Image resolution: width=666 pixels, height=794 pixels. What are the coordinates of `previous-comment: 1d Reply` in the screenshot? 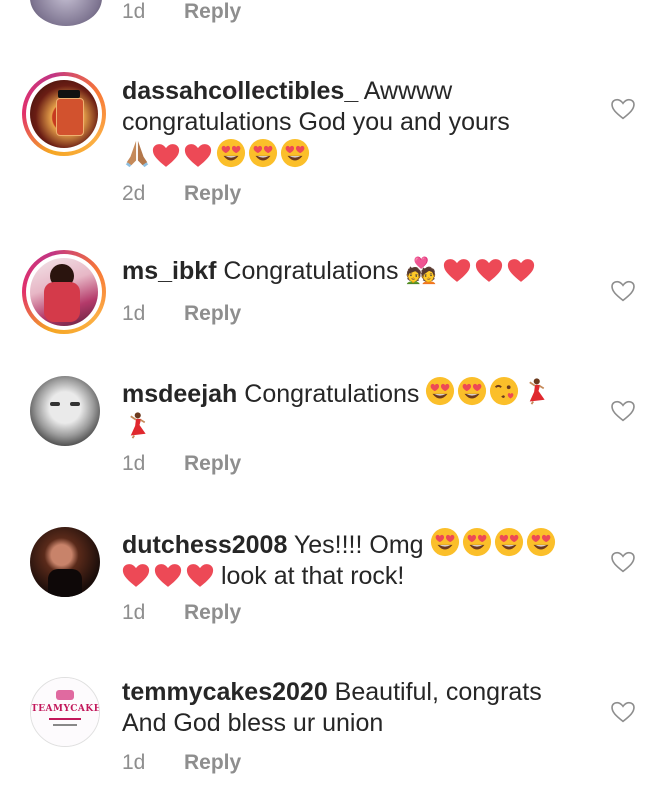 It's located at (333, 20).